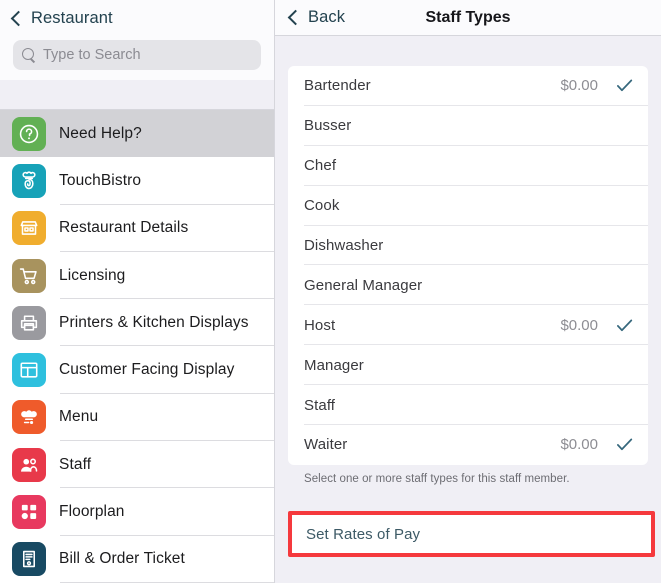  I want to click on set-rates-of-pay-container: Set Rates of Pay, so click(471, 534).